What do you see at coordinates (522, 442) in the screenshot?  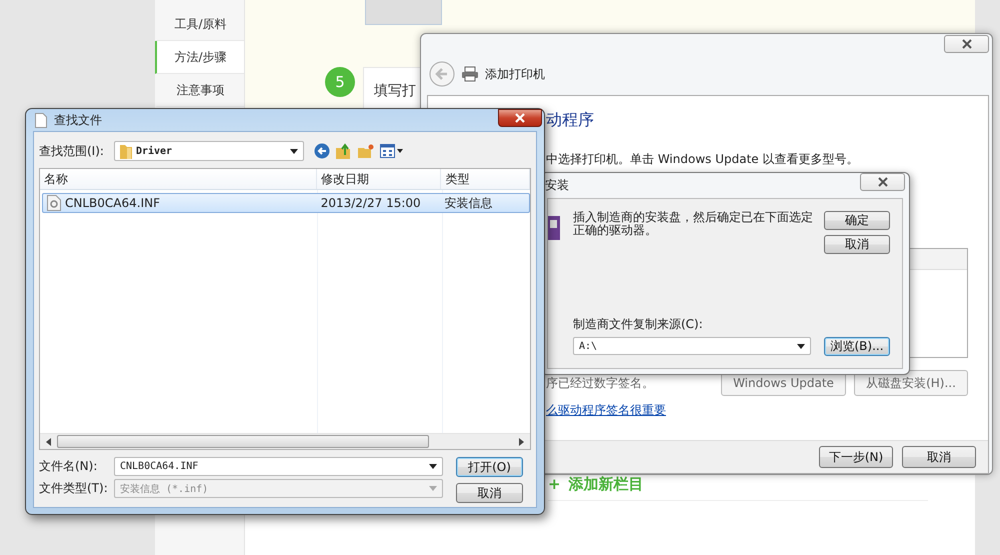 I see `scroll-right-icon` at bounding box center [522, 442].